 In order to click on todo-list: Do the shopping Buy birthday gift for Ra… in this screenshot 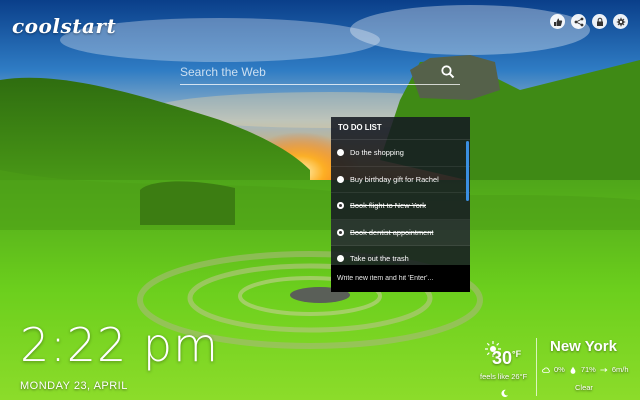, I will do `click(400, 206)`.